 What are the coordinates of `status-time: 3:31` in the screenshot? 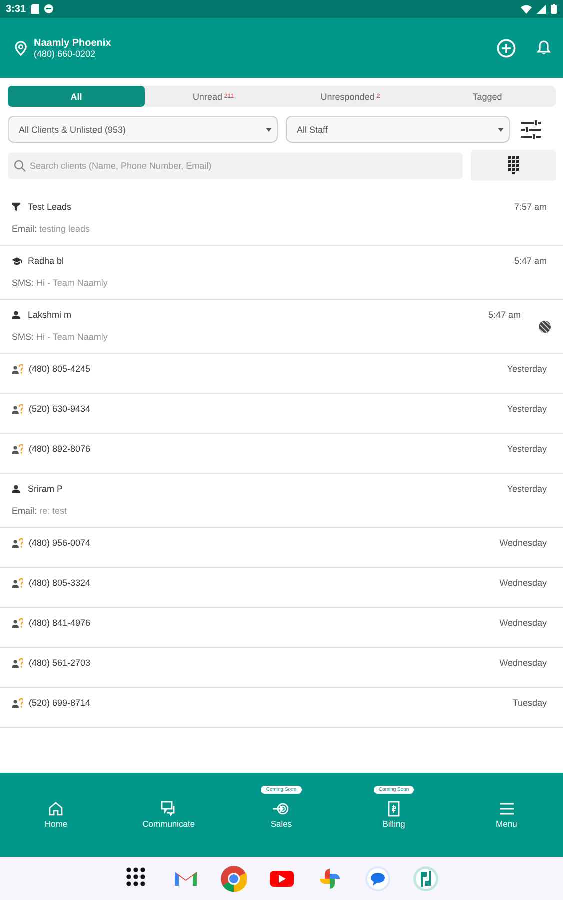 It's located at (16, 9).